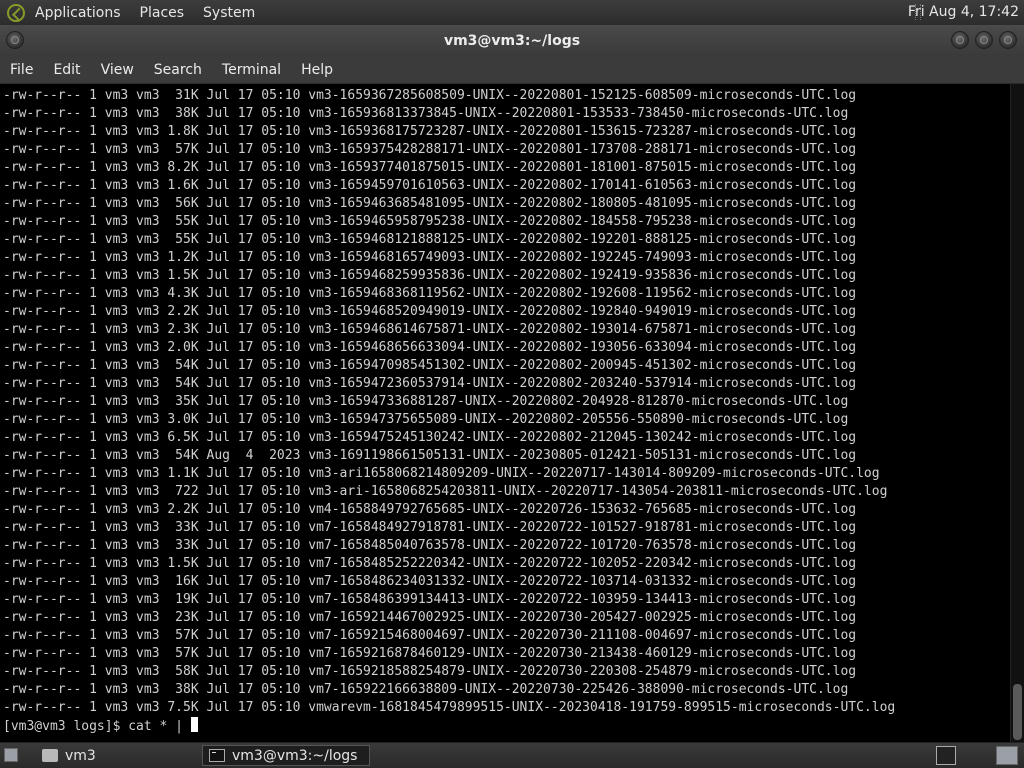 This screenshot has width=1024, height=768. What do you see at coordinates (78, 13) in the screenshot?
I see `applications-menu: Applications` at bounding box center [78, 13].